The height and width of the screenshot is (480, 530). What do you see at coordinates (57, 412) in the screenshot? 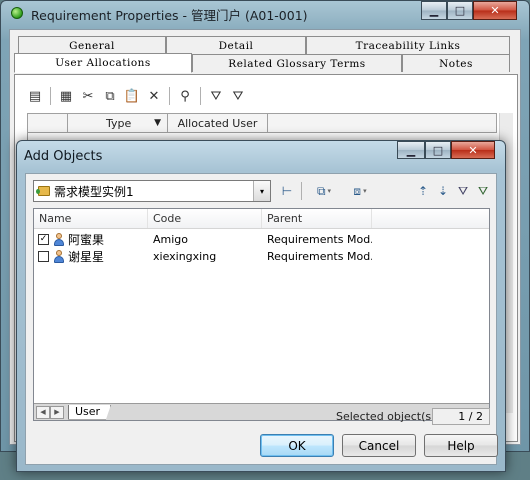
I see `tab-next-button: ▶` at bounding box center [57, 412].